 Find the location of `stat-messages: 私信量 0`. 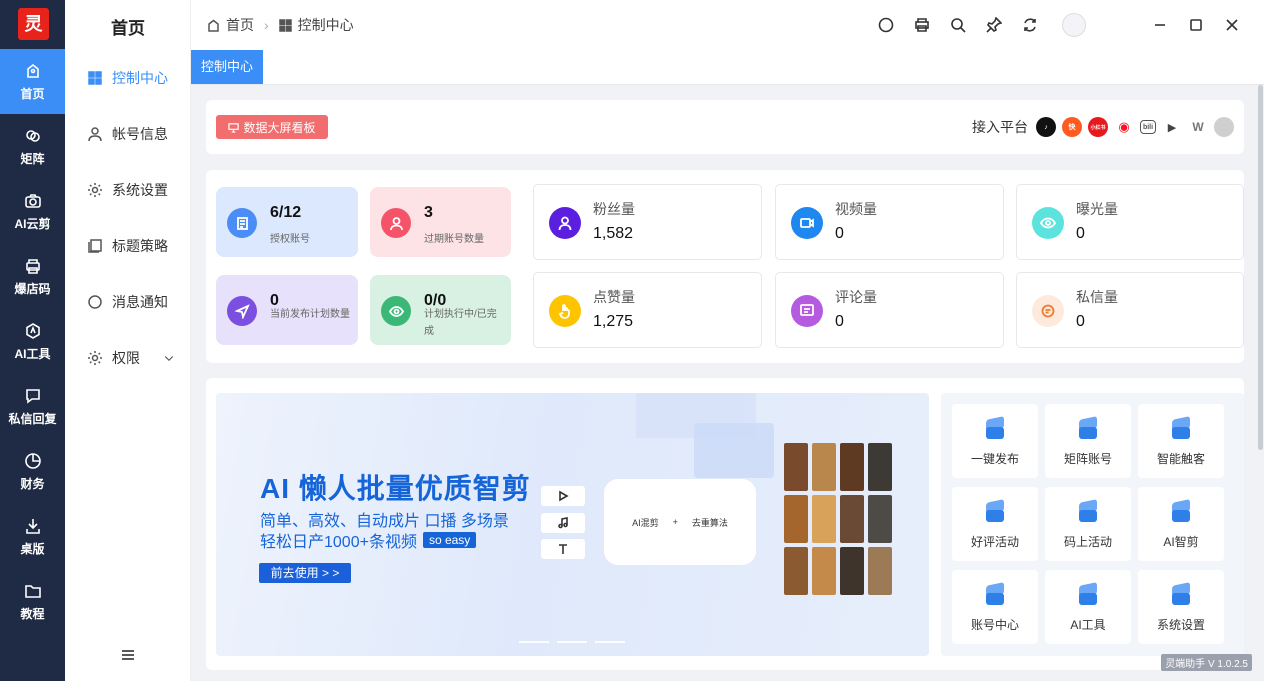

stat-messages: 私信量 0 is located at coordinates (1130, 310).